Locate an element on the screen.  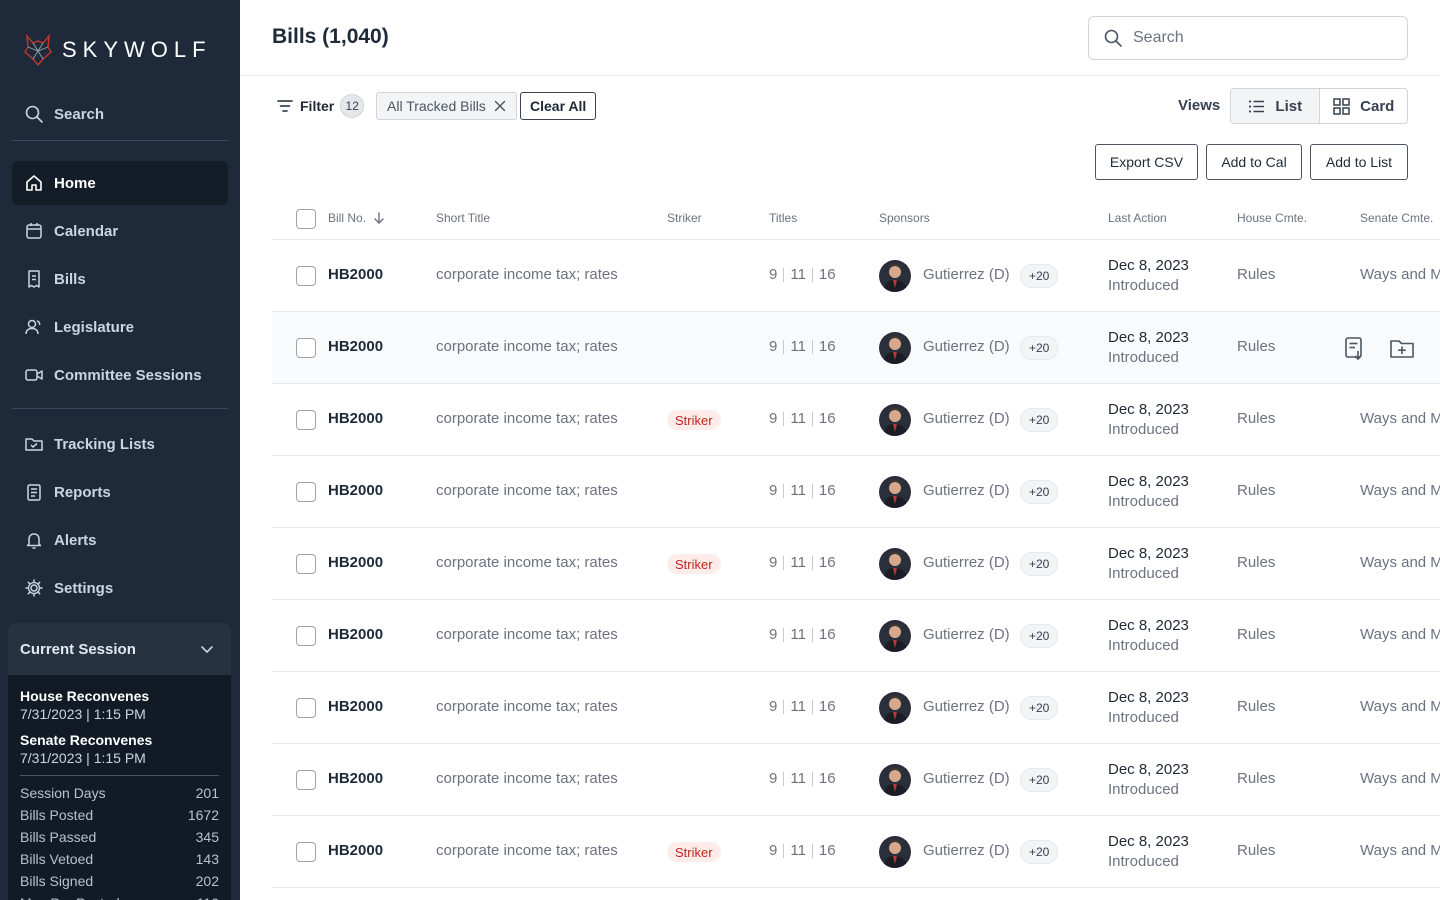
close-icon is located at coordinates (500, 106).